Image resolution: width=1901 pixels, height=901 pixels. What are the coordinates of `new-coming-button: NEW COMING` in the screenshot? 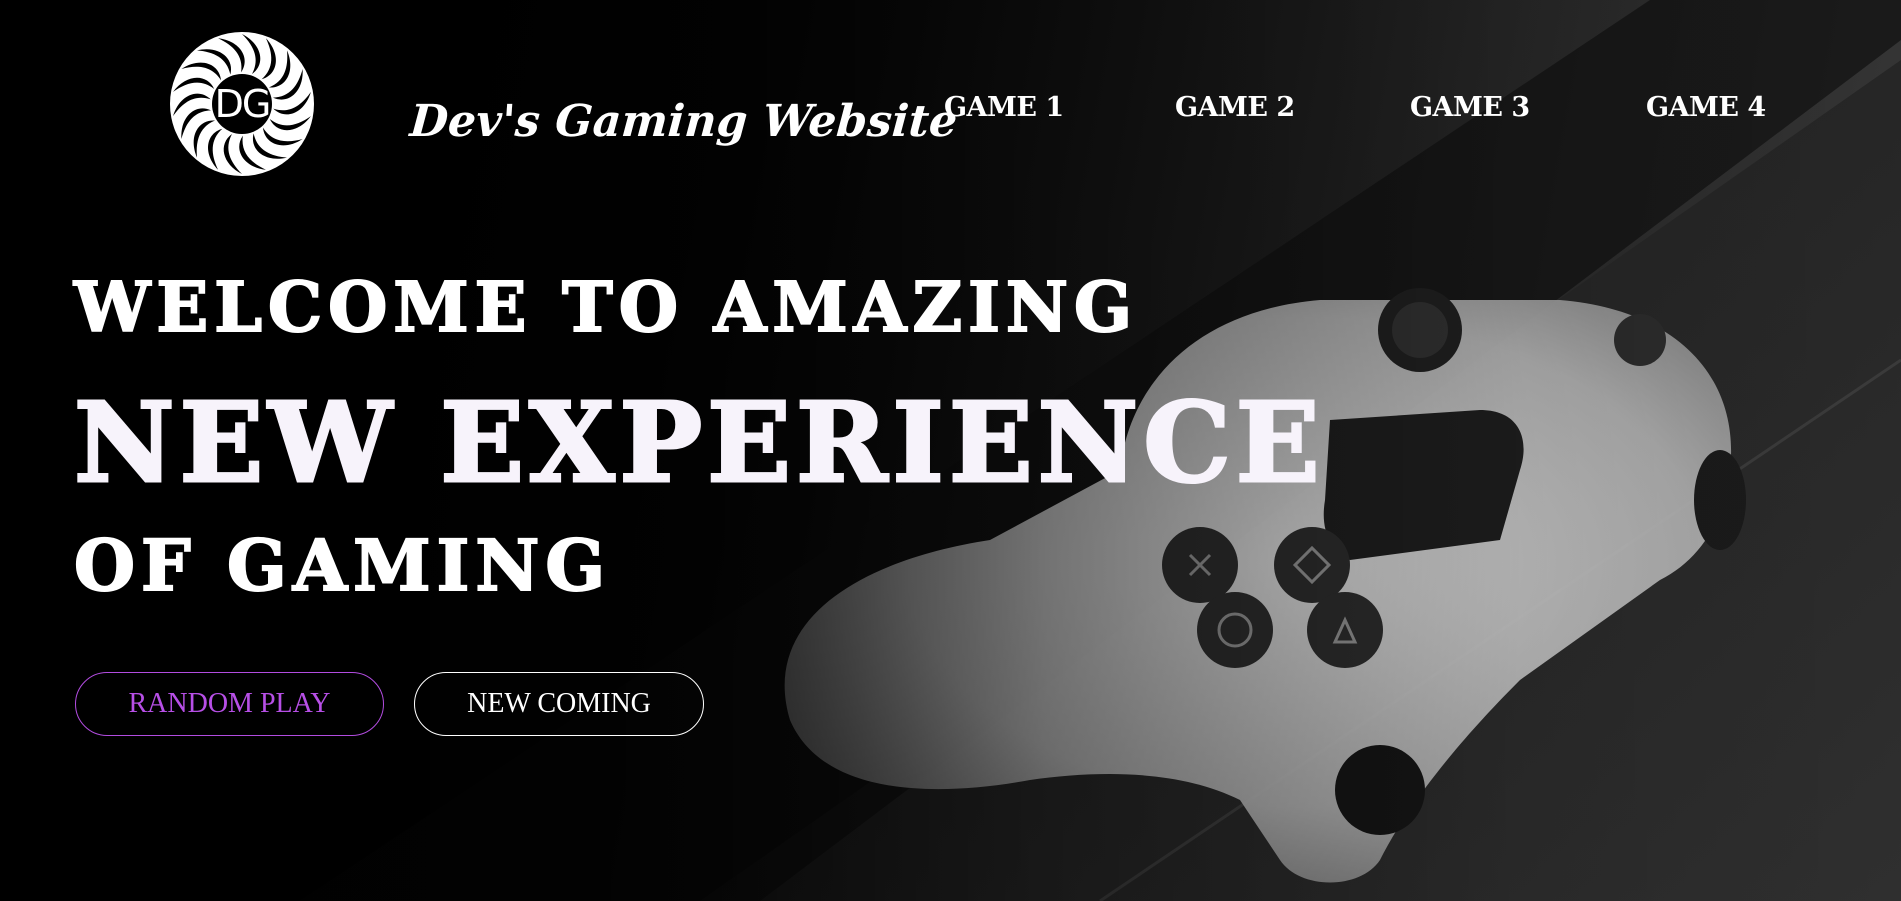 It's located at (559, 704).